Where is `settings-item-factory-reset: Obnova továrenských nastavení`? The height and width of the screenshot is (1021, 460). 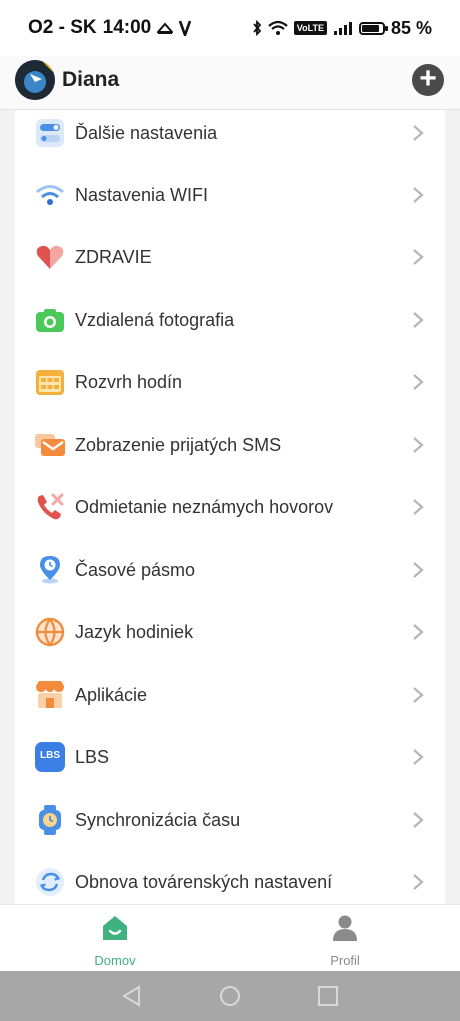 settings-item-factory-reset: Obnova továrenských nastavení is located at coordinates (230, 877).